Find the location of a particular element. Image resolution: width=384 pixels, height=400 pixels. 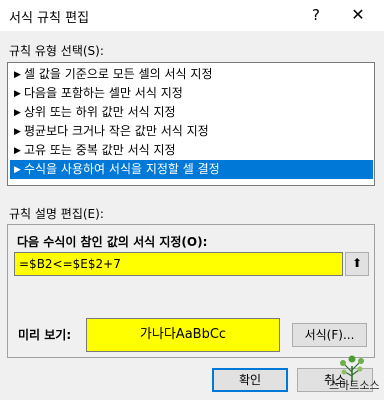

dialog-title: 서식 규칙 편집 is located at coordinates (49, 18).